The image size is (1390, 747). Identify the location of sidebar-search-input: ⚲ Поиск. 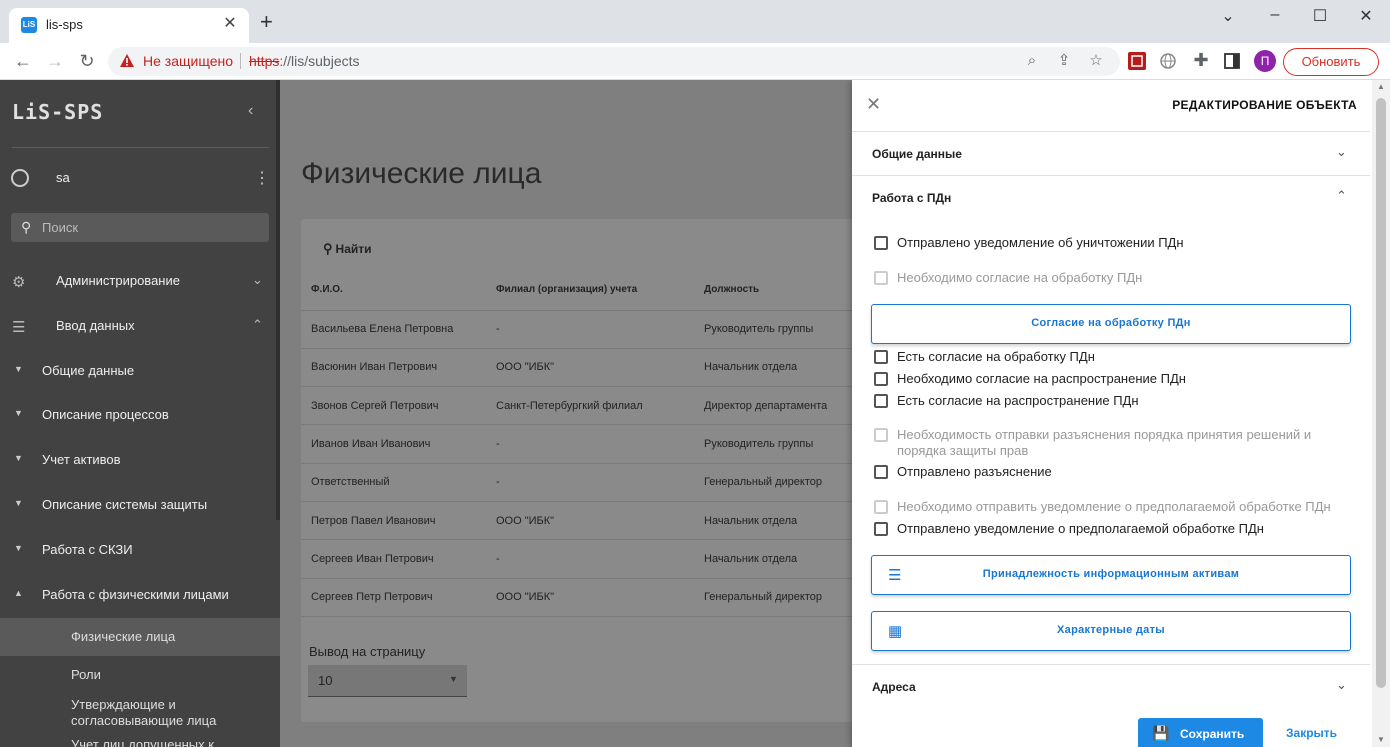
(140, 227).